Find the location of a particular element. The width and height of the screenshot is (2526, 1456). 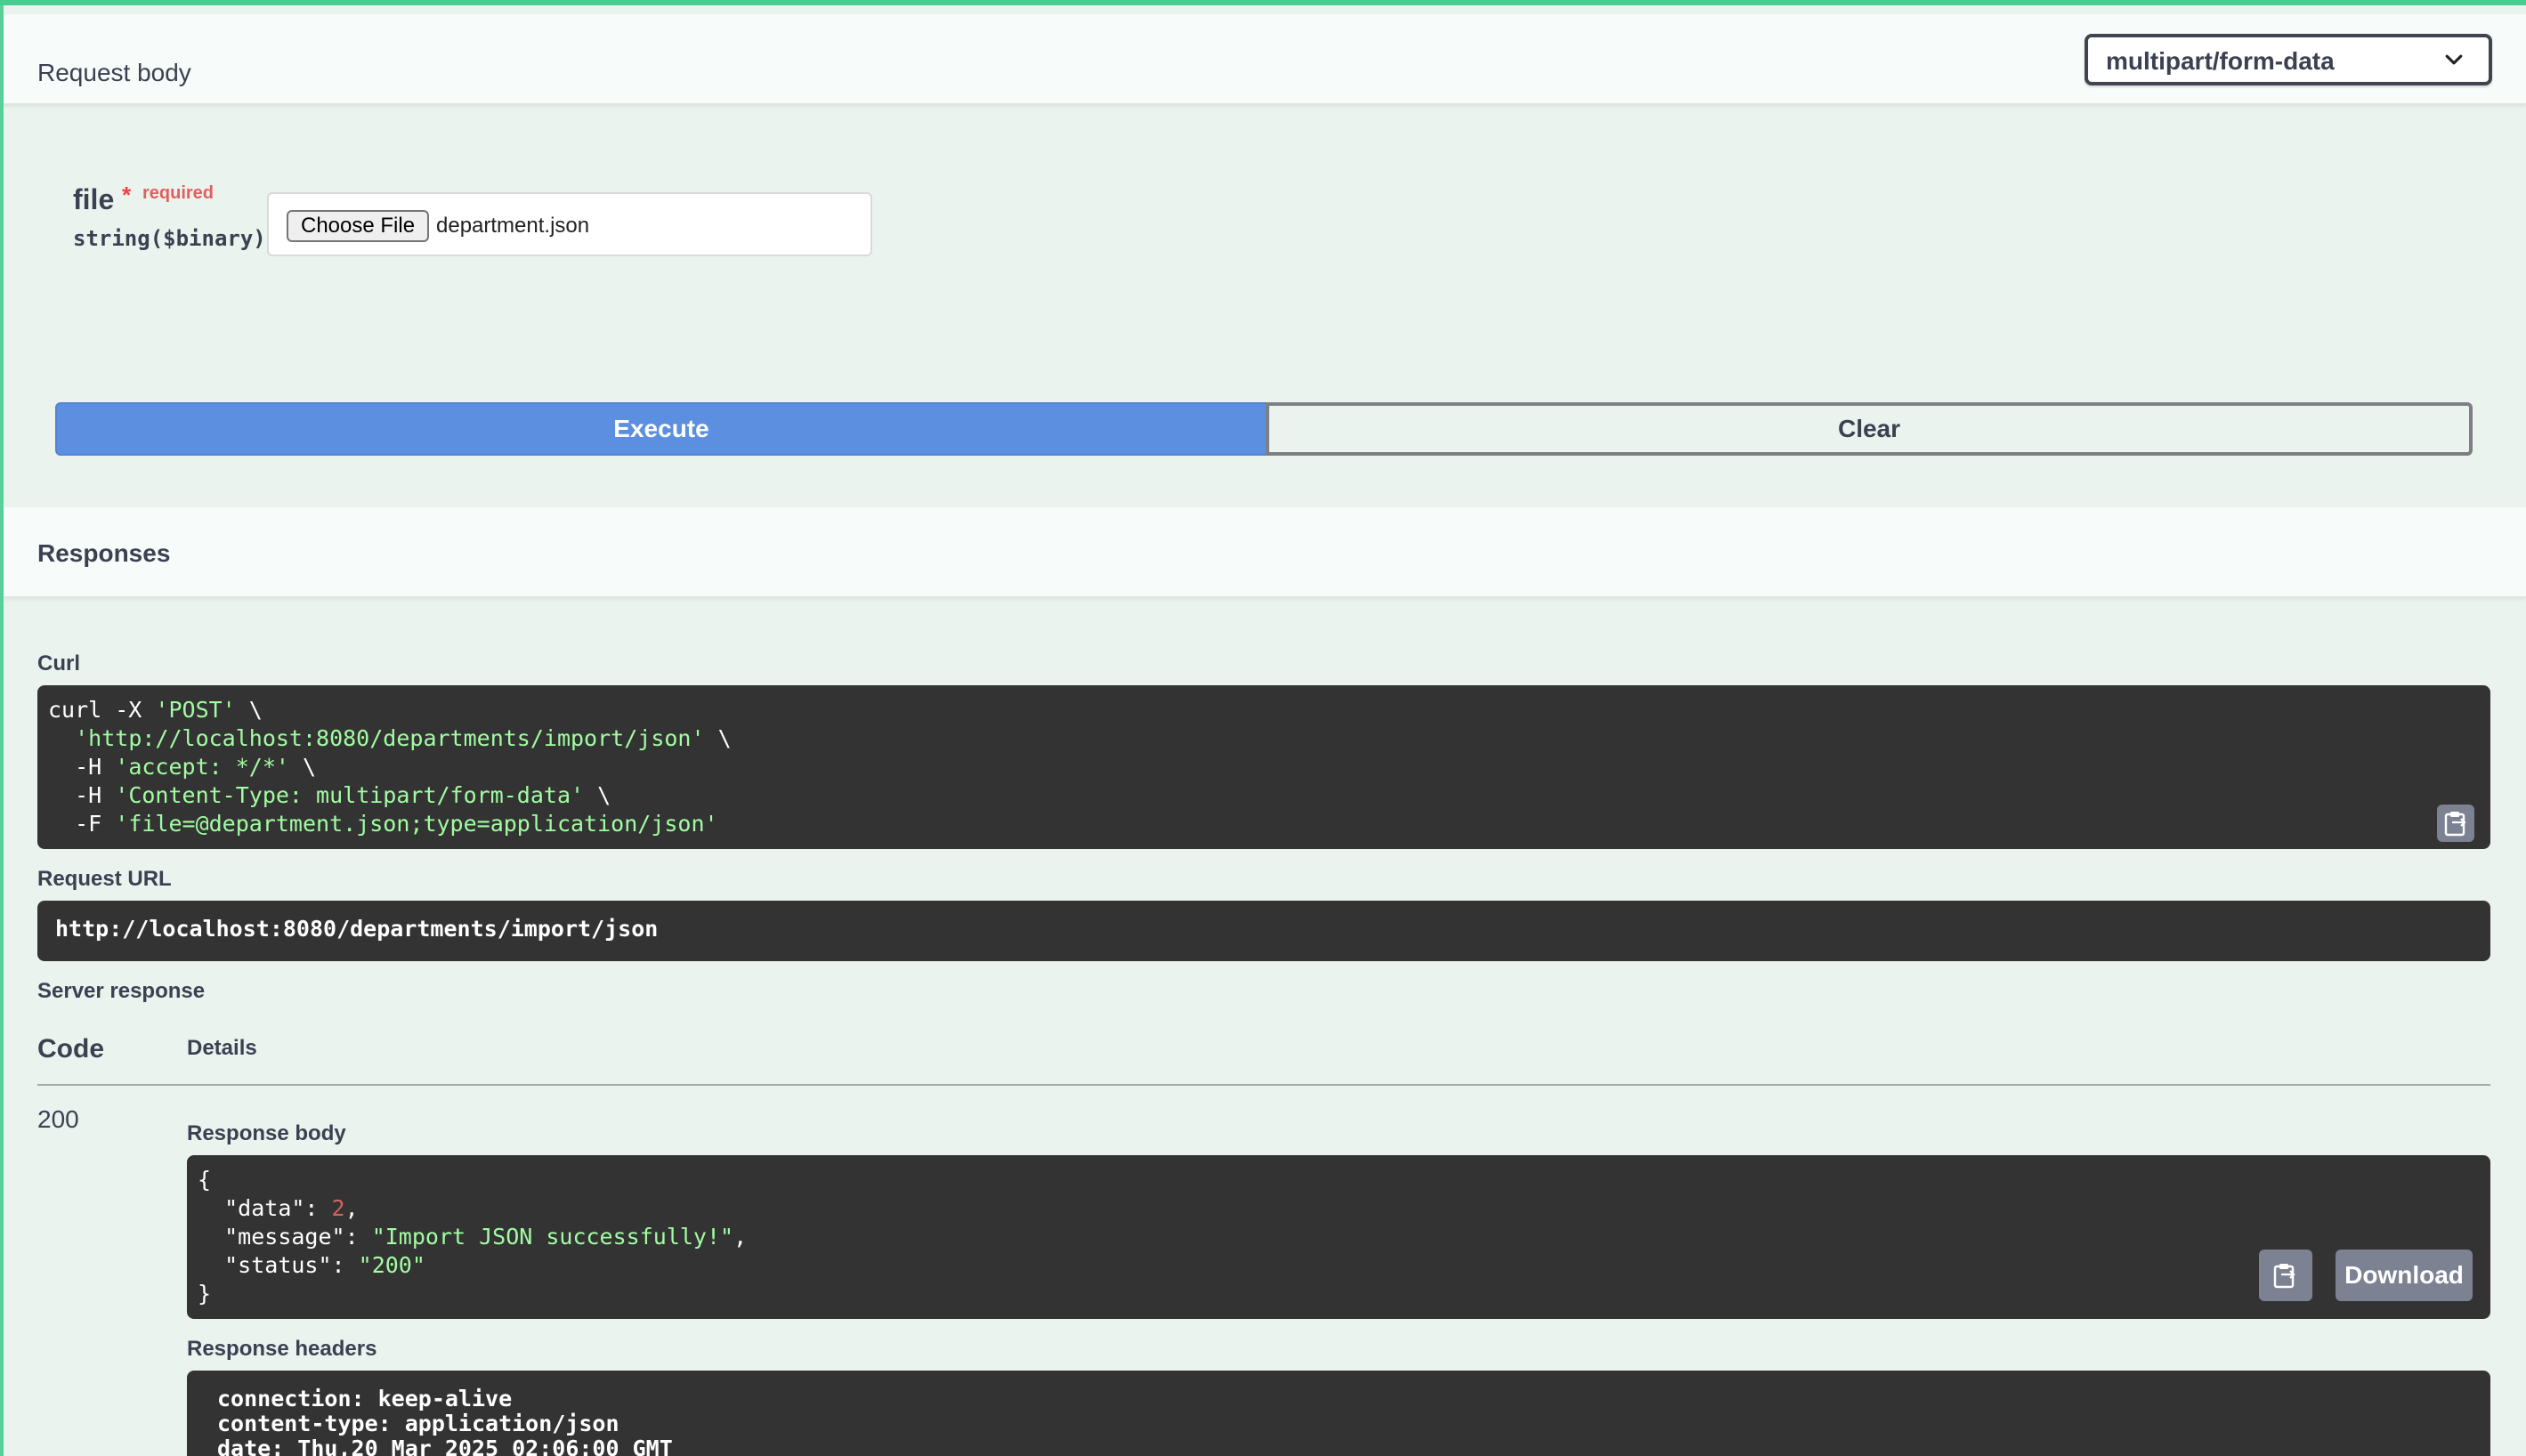

copy-response-button is located at coordinates (2285, 1275).